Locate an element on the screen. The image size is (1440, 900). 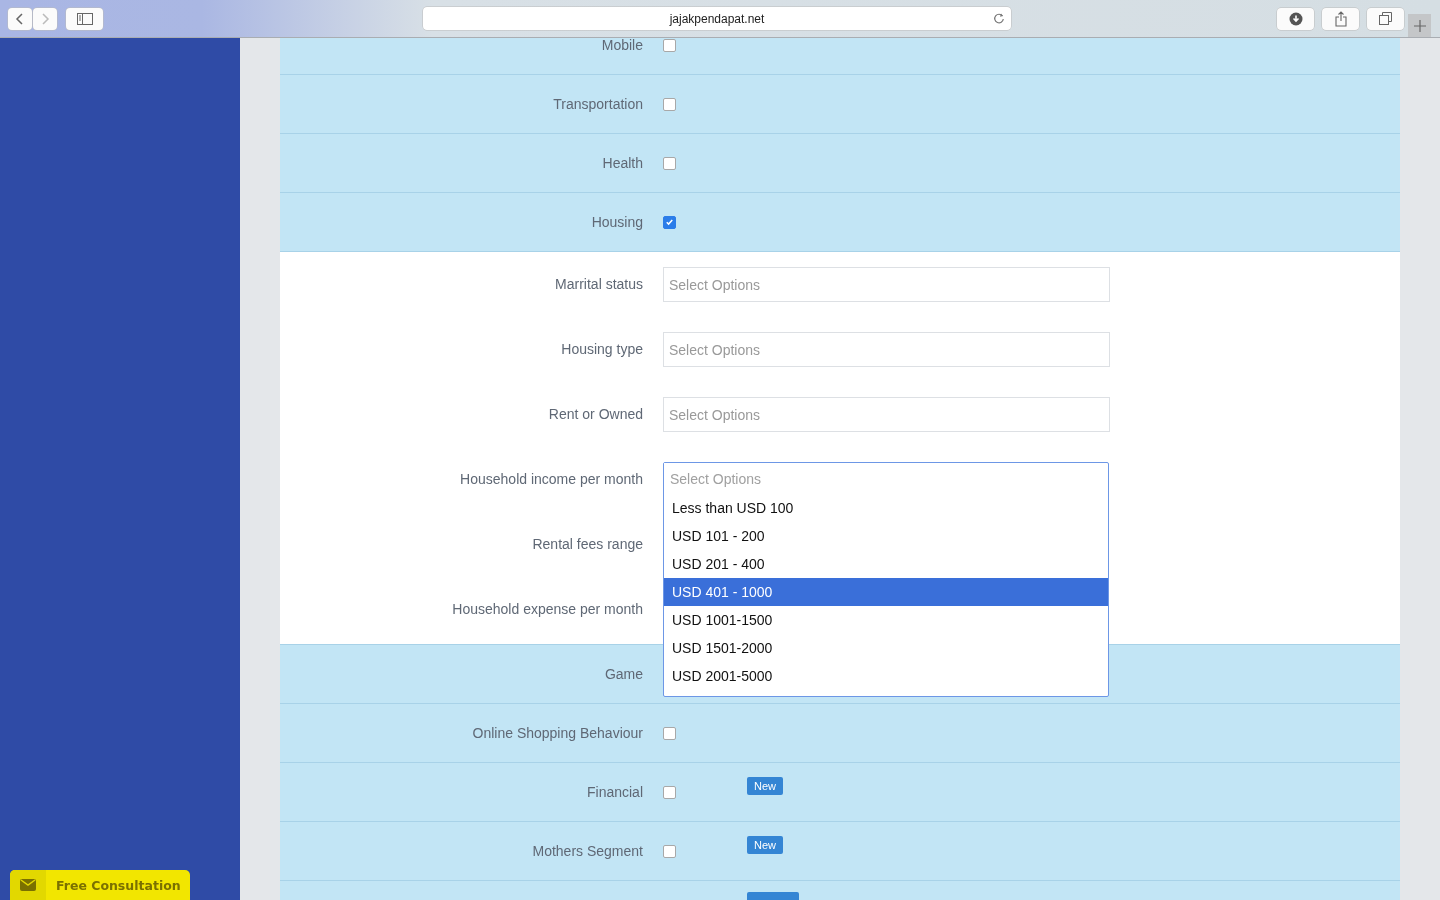
dropdown-option: USD 2001-5000 is located at coordinates (886, 676).